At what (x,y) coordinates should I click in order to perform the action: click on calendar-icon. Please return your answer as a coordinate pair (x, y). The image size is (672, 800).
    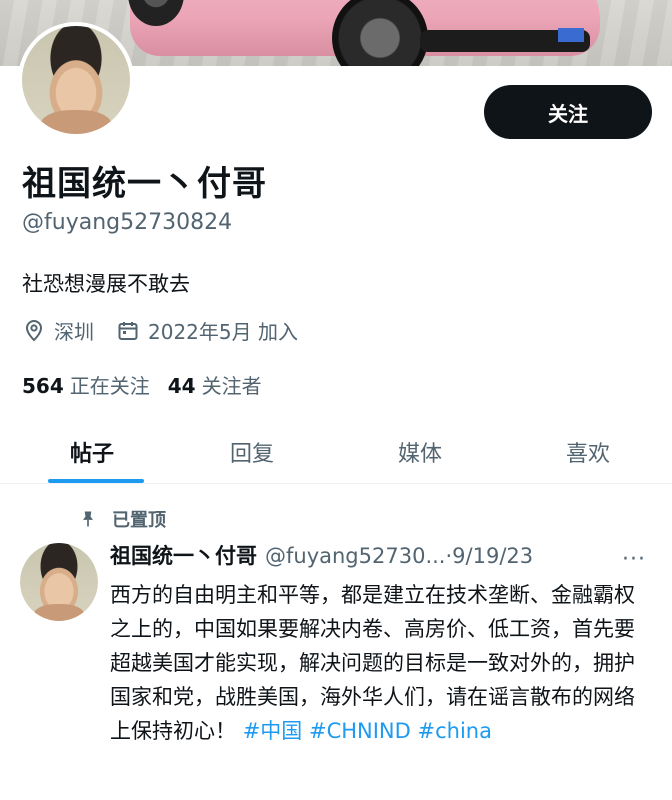
    Looking at the image, I should click on (128, 330).